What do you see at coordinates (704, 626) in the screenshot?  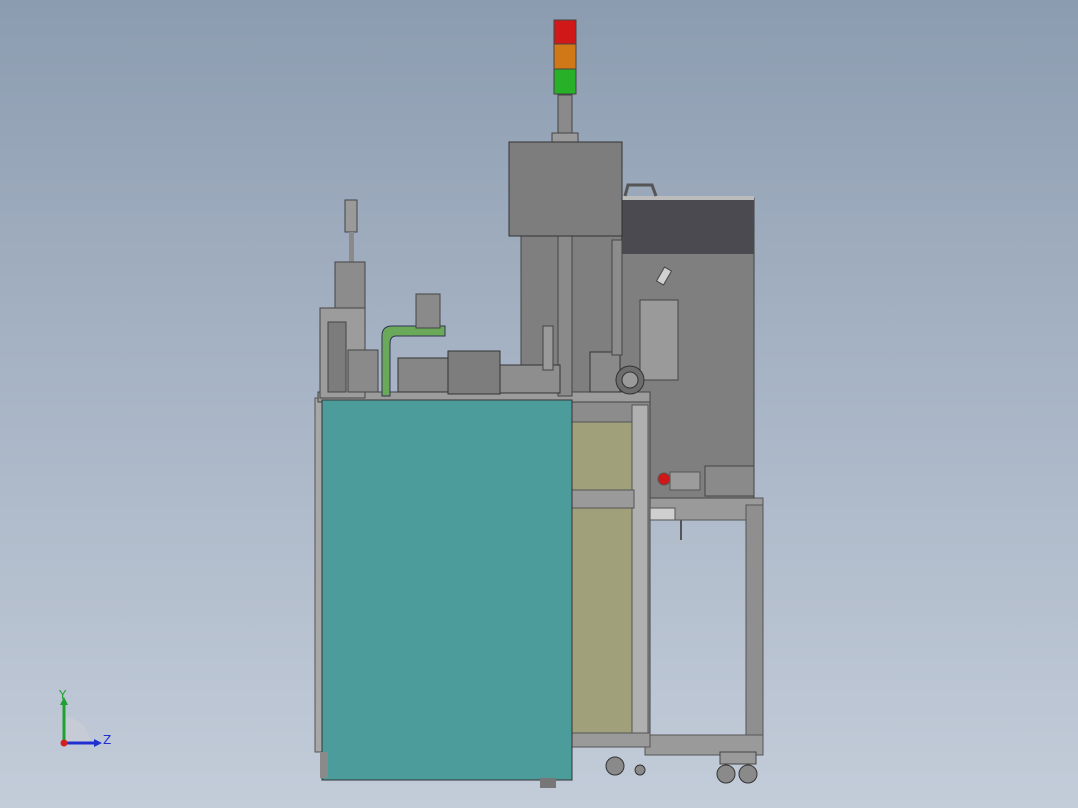 I see `side-table` at bounding box center [704, 626].